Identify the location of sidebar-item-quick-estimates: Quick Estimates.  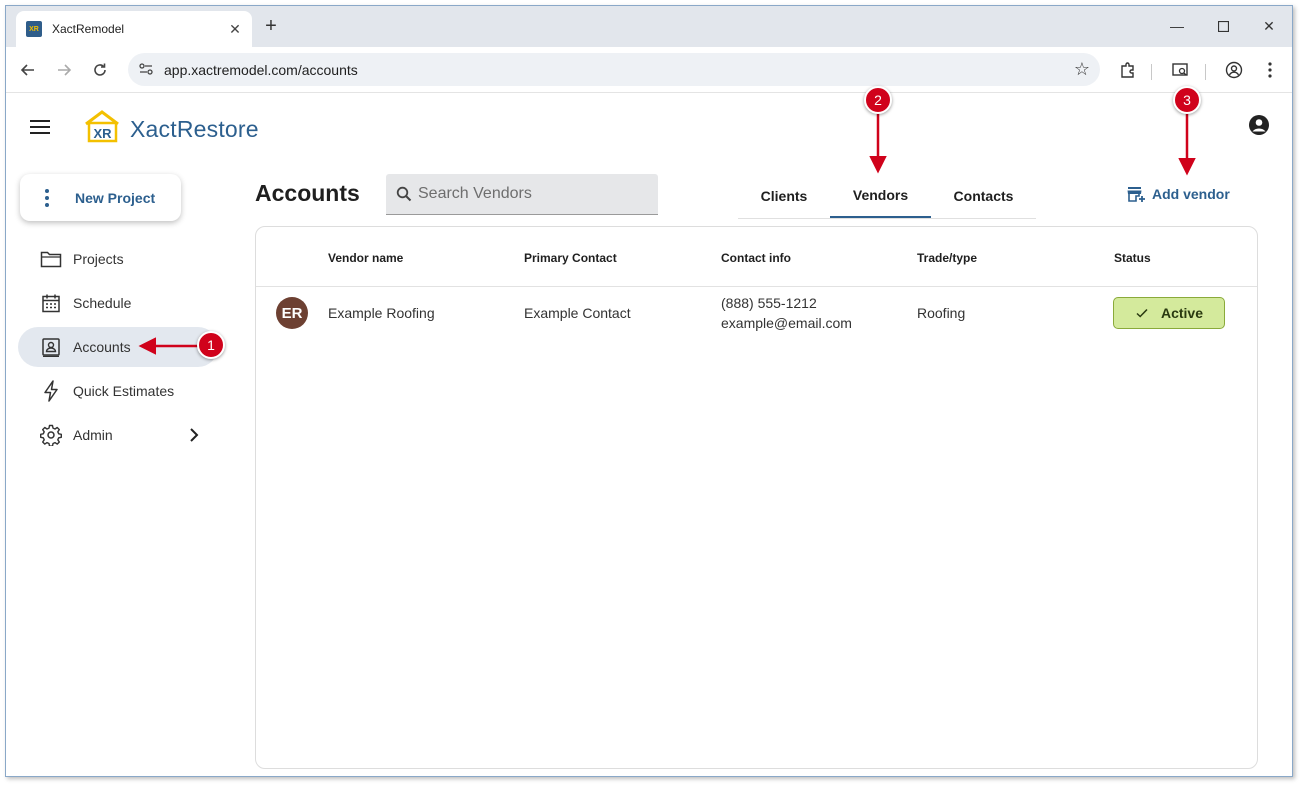
(118, 391).